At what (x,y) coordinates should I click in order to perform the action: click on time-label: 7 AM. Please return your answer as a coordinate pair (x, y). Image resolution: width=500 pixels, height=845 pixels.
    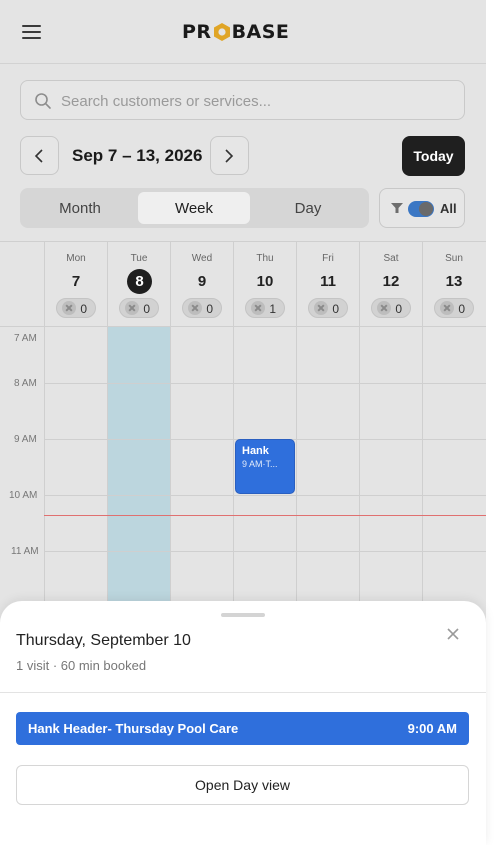
    Looking at the image, I should click on (25, 338).